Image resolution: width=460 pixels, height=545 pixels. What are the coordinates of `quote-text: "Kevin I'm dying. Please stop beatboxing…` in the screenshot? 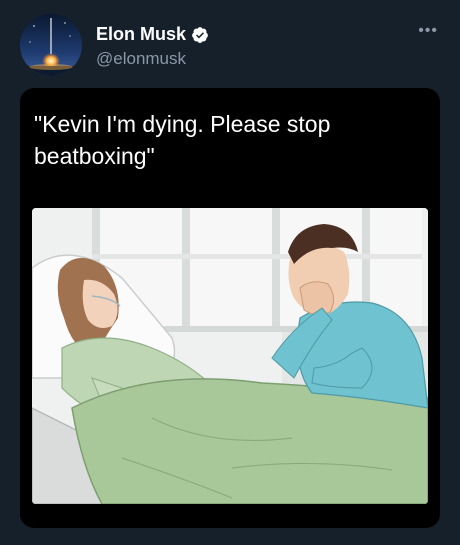 It's located at (182, 140).